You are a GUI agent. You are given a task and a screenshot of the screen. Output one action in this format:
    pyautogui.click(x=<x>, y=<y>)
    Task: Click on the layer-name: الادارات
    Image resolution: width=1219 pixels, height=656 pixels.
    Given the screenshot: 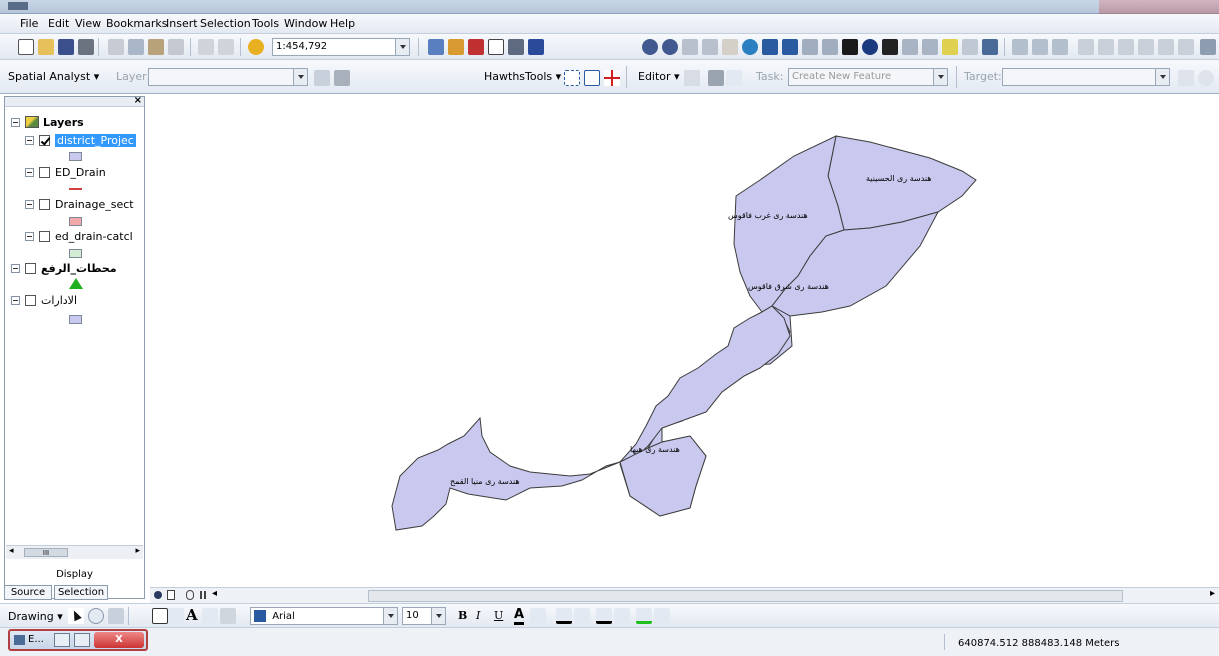 What is the action you would take?
    pyautogui.click(x=59, y=300)
    